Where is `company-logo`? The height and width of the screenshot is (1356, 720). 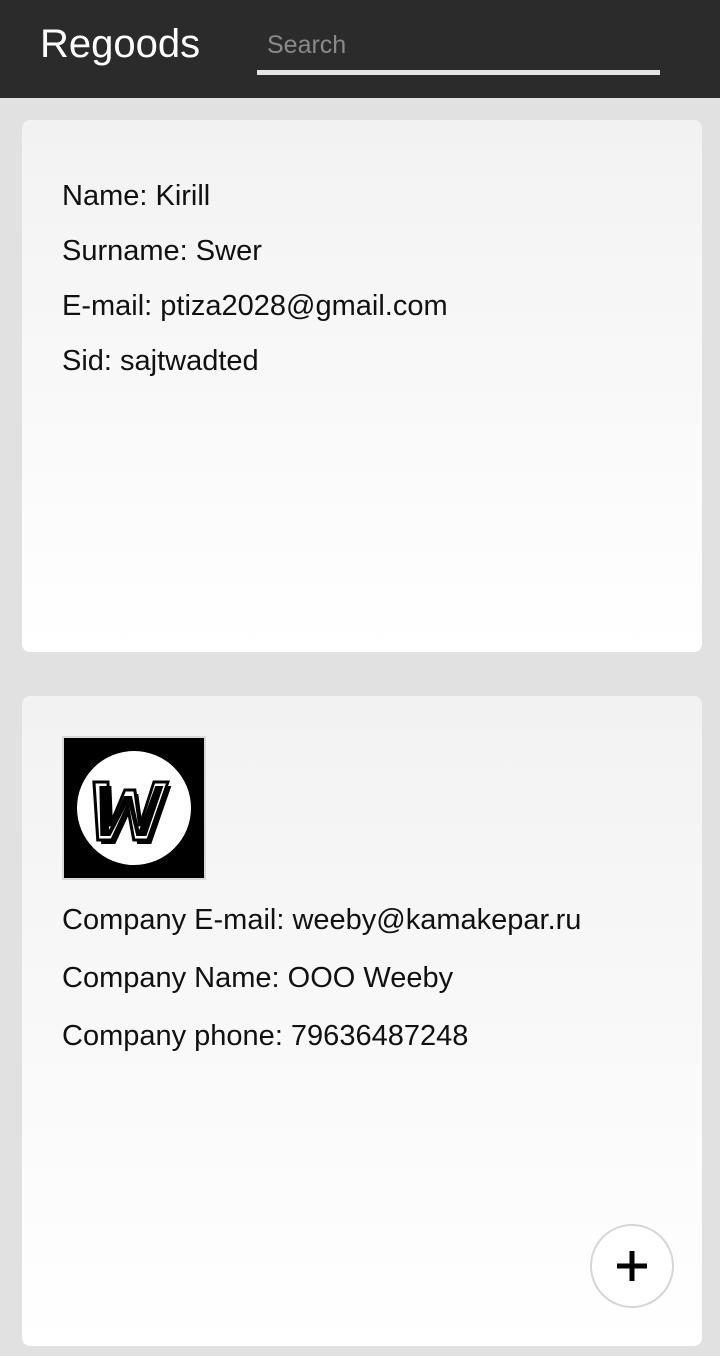
company-logo is located at coordinates (134, 808).